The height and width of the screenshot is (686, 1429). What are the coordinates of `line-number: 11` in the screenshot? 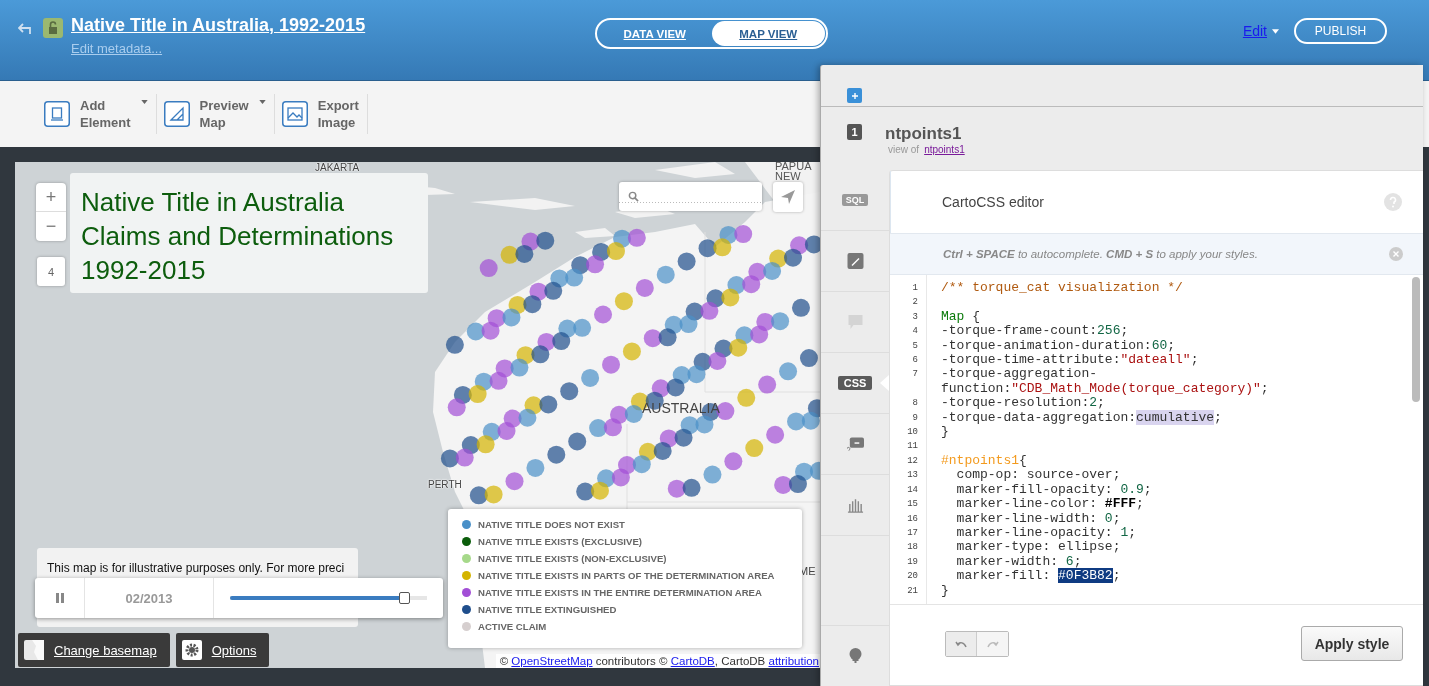 It's located at (912, 447).